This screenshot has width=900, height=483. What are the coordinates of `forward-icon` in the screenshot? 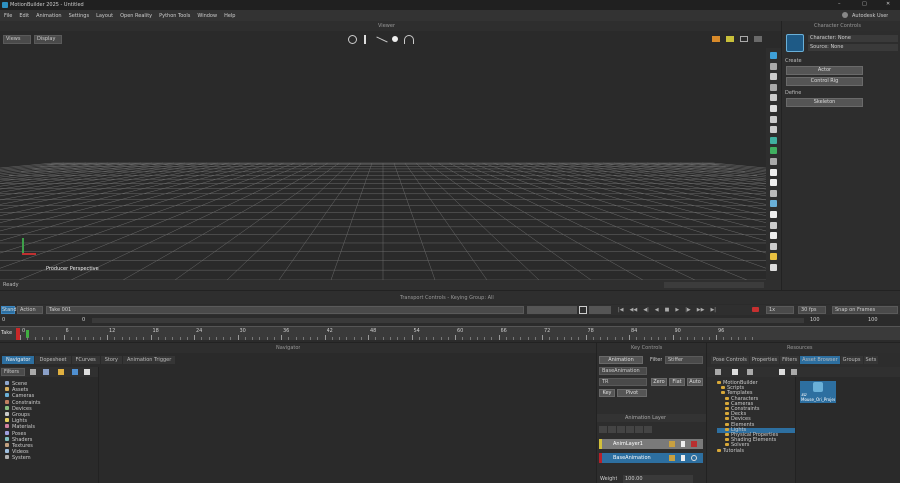 It's located at (87, 372).